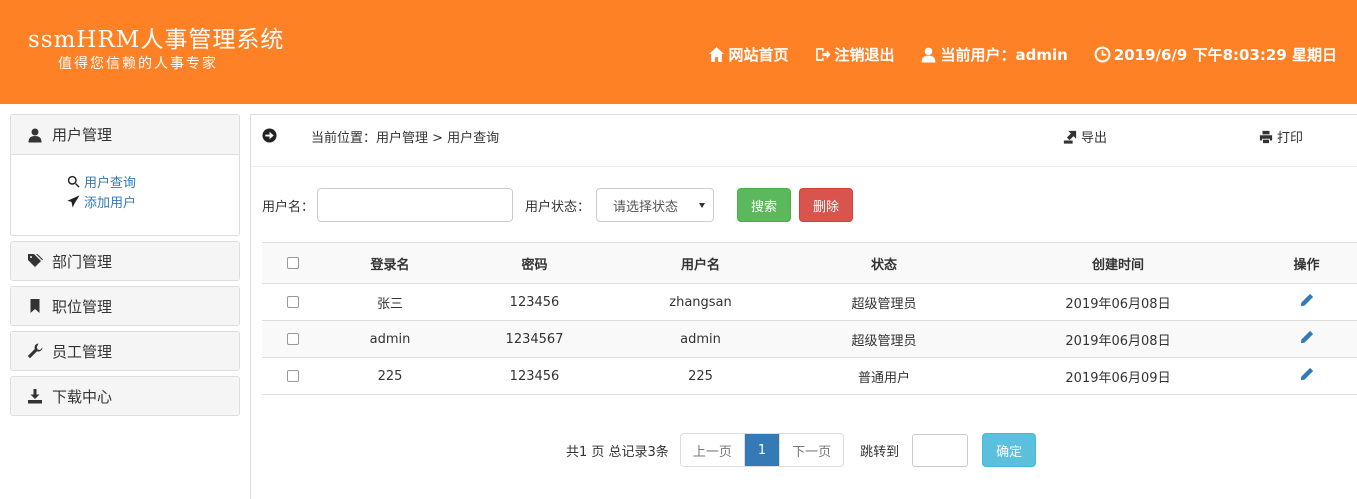  What do you see at coordinates (1004, 55) in the screenshot?
I see `current-user-label: 当前用户：admin` at bounding box center [1004, 55].